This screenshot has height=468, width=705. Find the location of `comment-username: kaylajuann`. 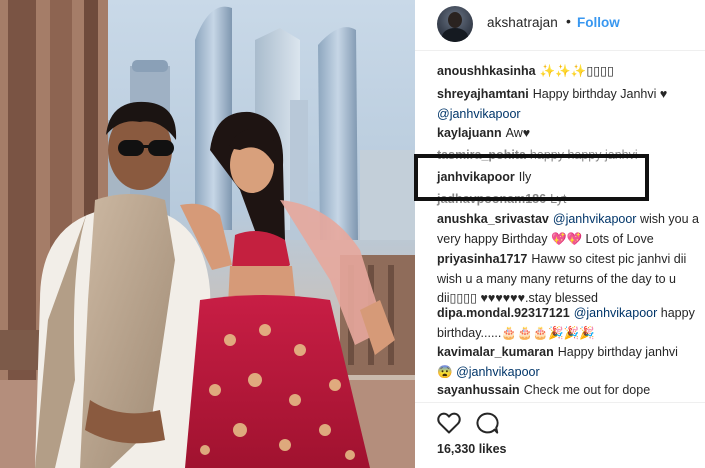

comment-username: kaylajuann is located at coordinates (469, 133).